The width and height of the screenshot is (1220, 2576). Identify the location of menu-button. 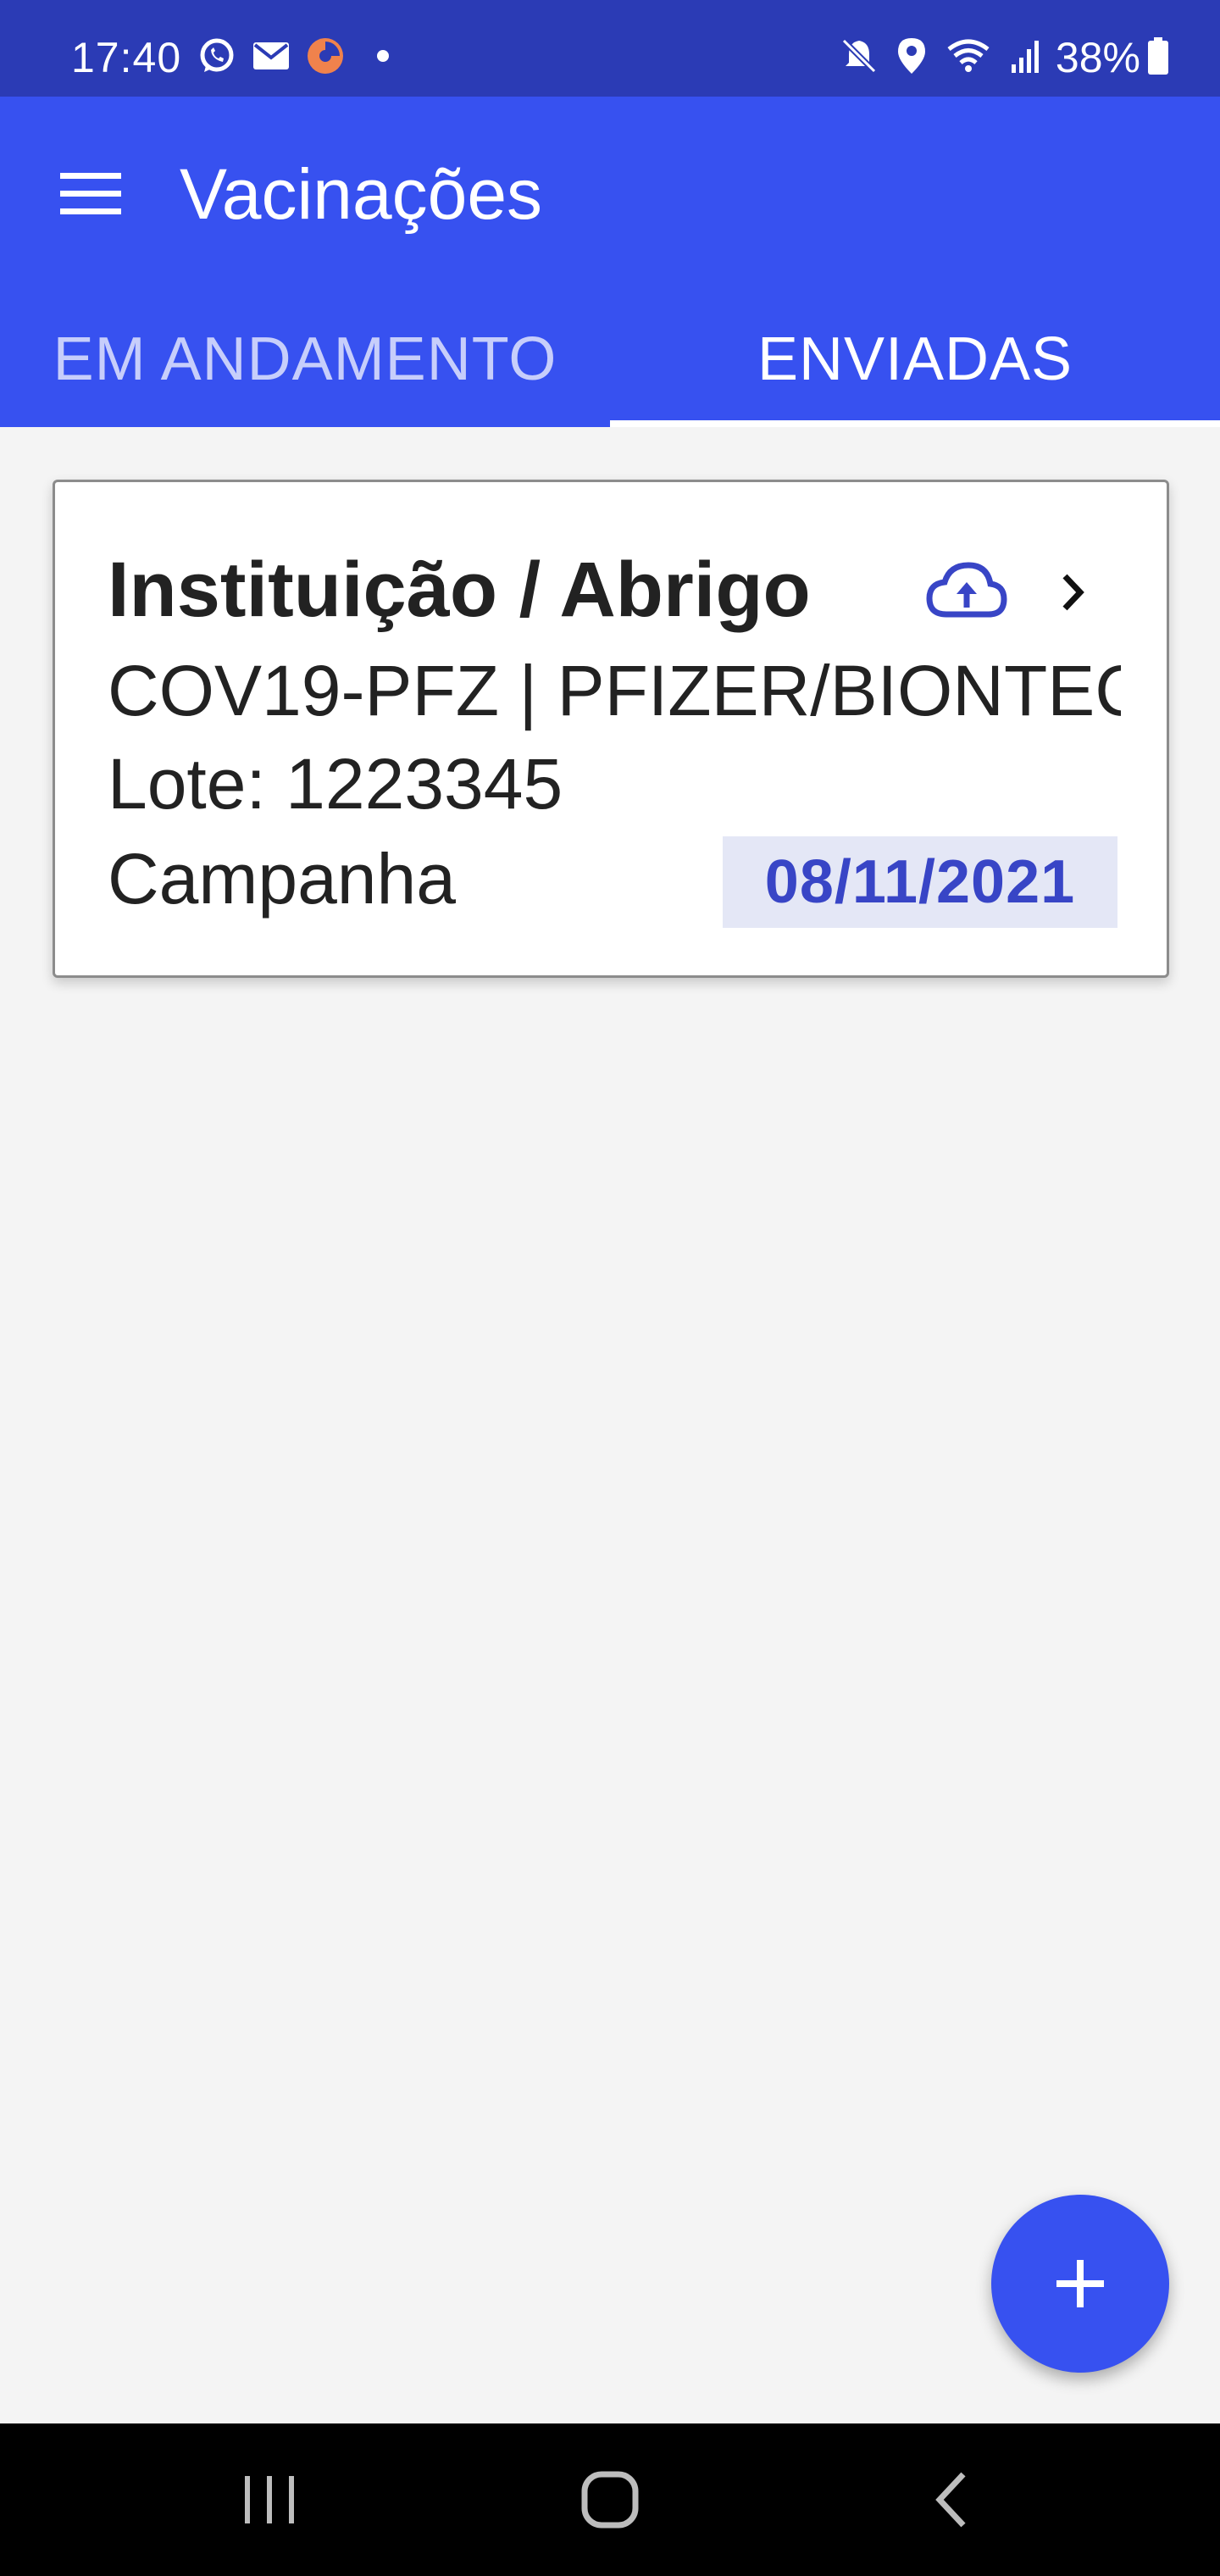
(91, 194).